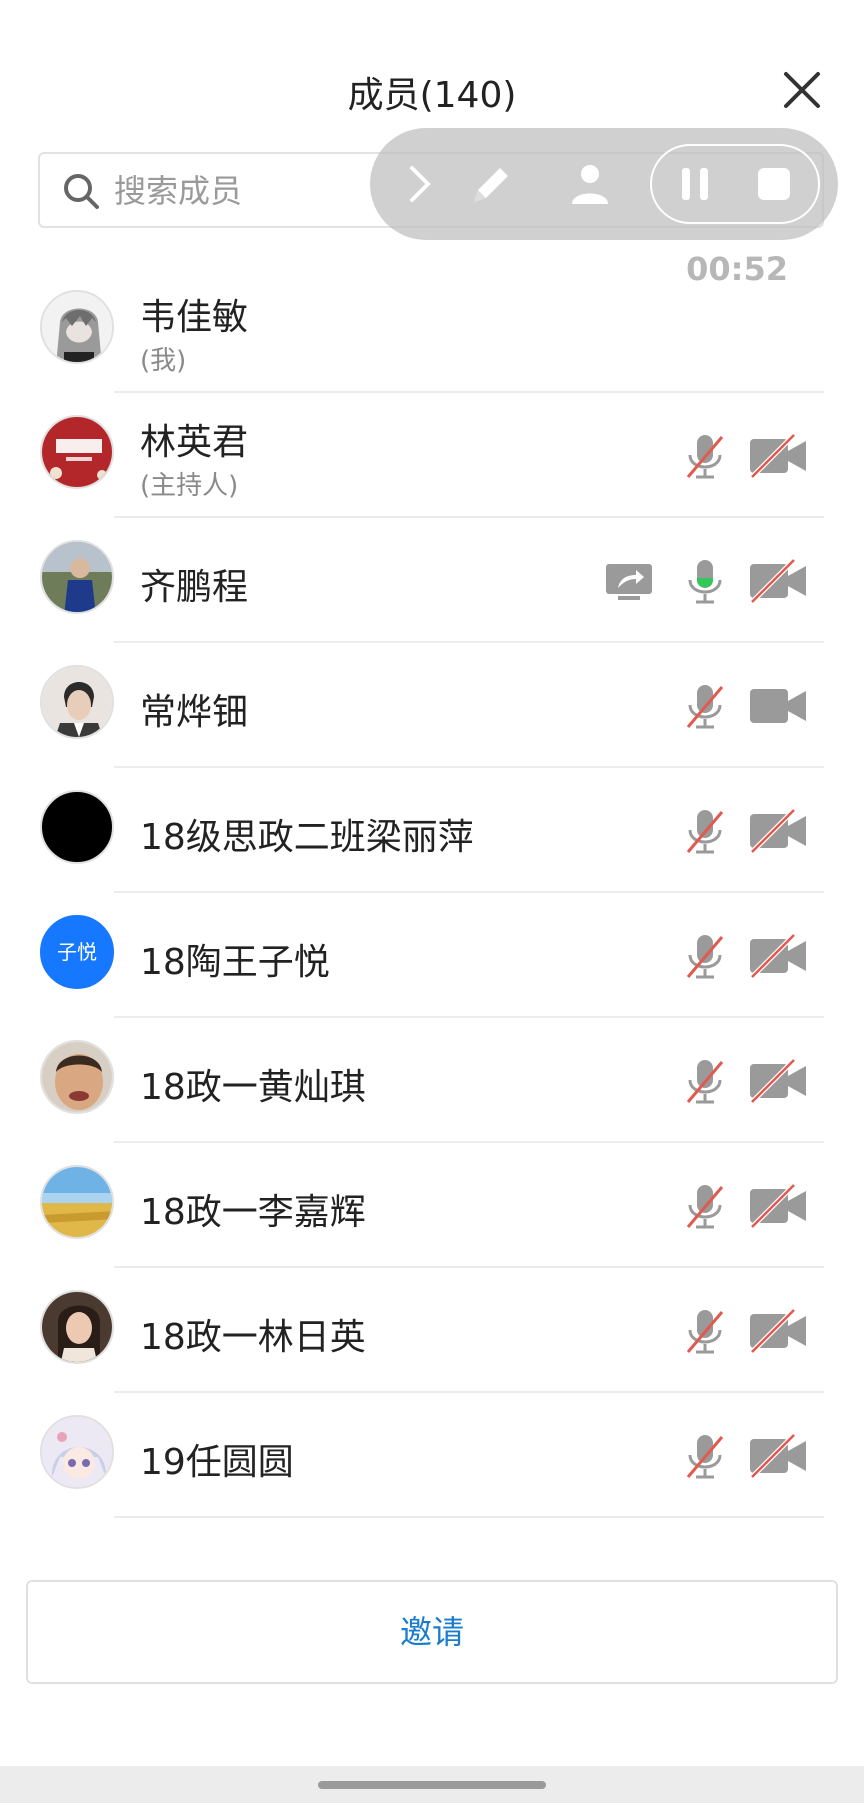  I want to click on person-icon, so click(590, 184).